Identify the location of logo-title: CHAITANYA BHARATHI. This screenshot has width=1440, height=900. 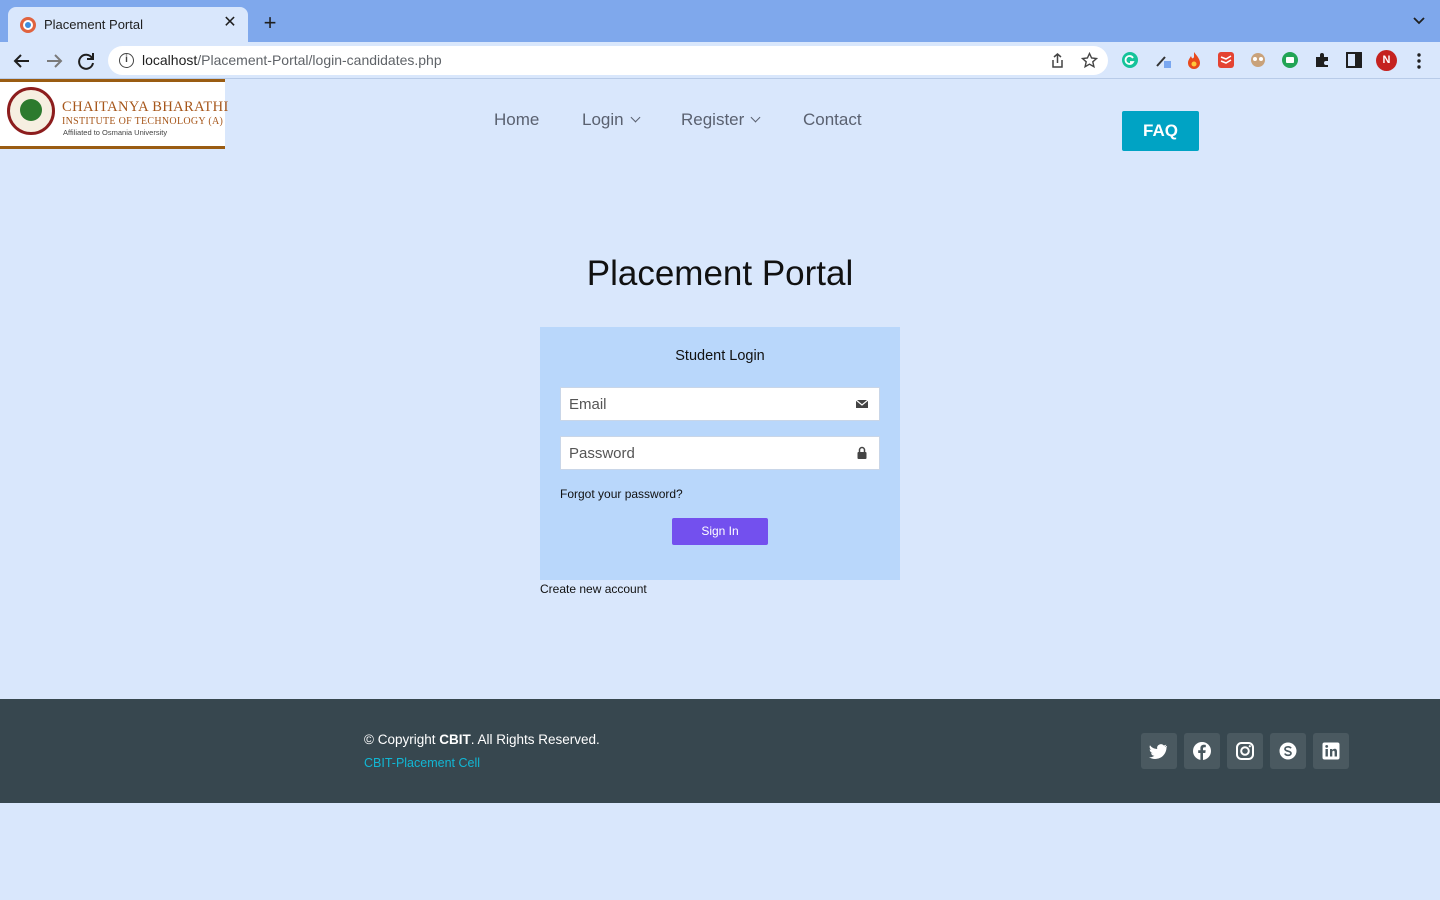
(145, 107).